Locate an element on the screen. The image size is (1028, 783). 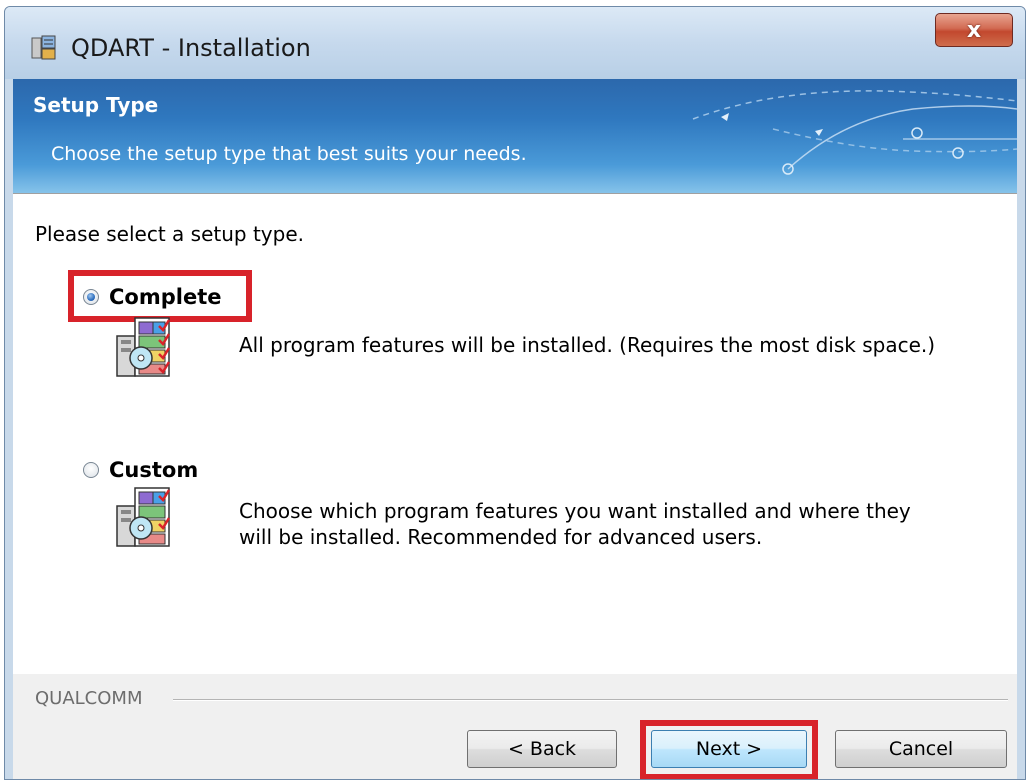
installer-app-icon is located at coordinates (43, 47).